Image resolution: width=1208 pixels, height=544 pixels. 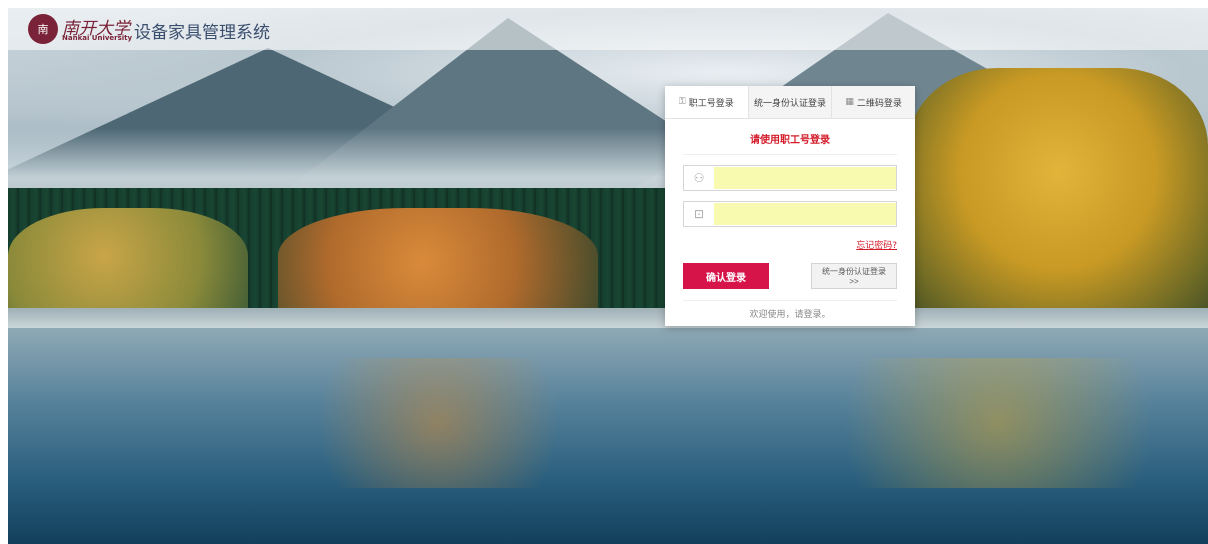 What do you see at coordinates (849, 102) in the screenshot?
I see `qrcode-icon: ▦` at bounding box center [849, 102].